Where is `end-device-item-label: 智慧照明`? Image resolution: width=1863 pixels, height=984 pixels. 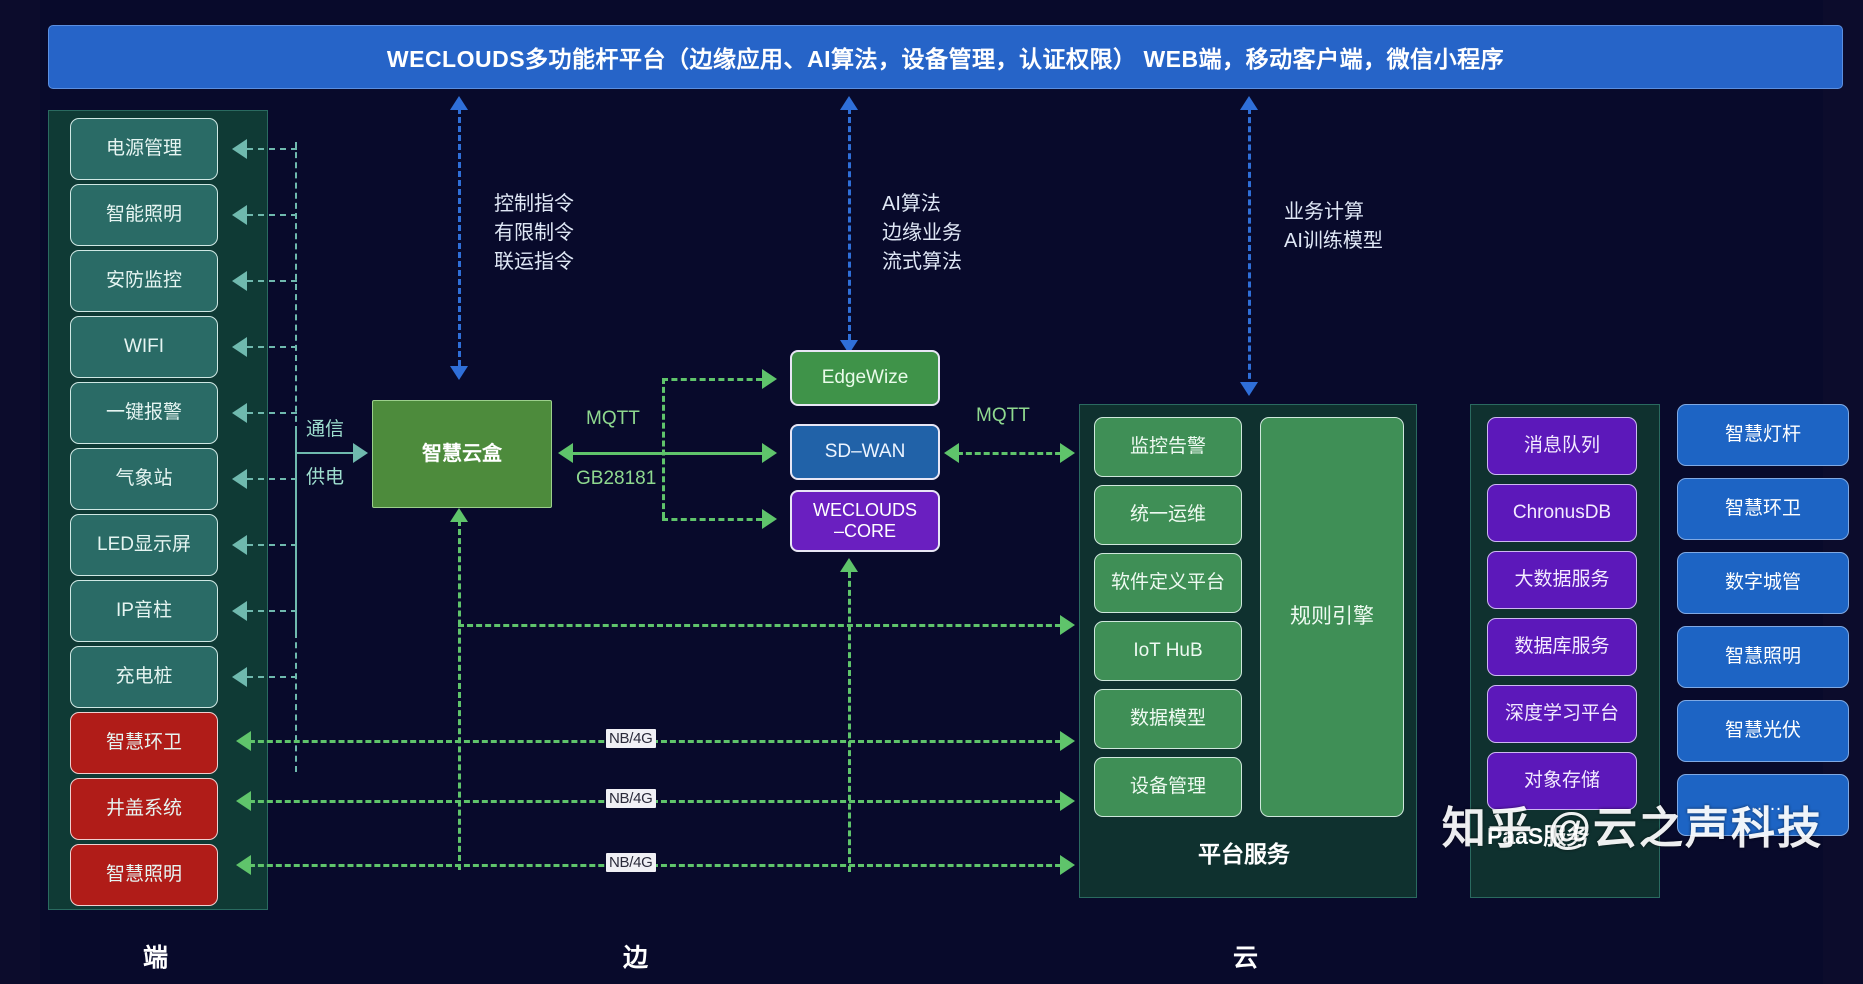 end-device-item-label: 智慧照明 is located at coordinates (143, 875).